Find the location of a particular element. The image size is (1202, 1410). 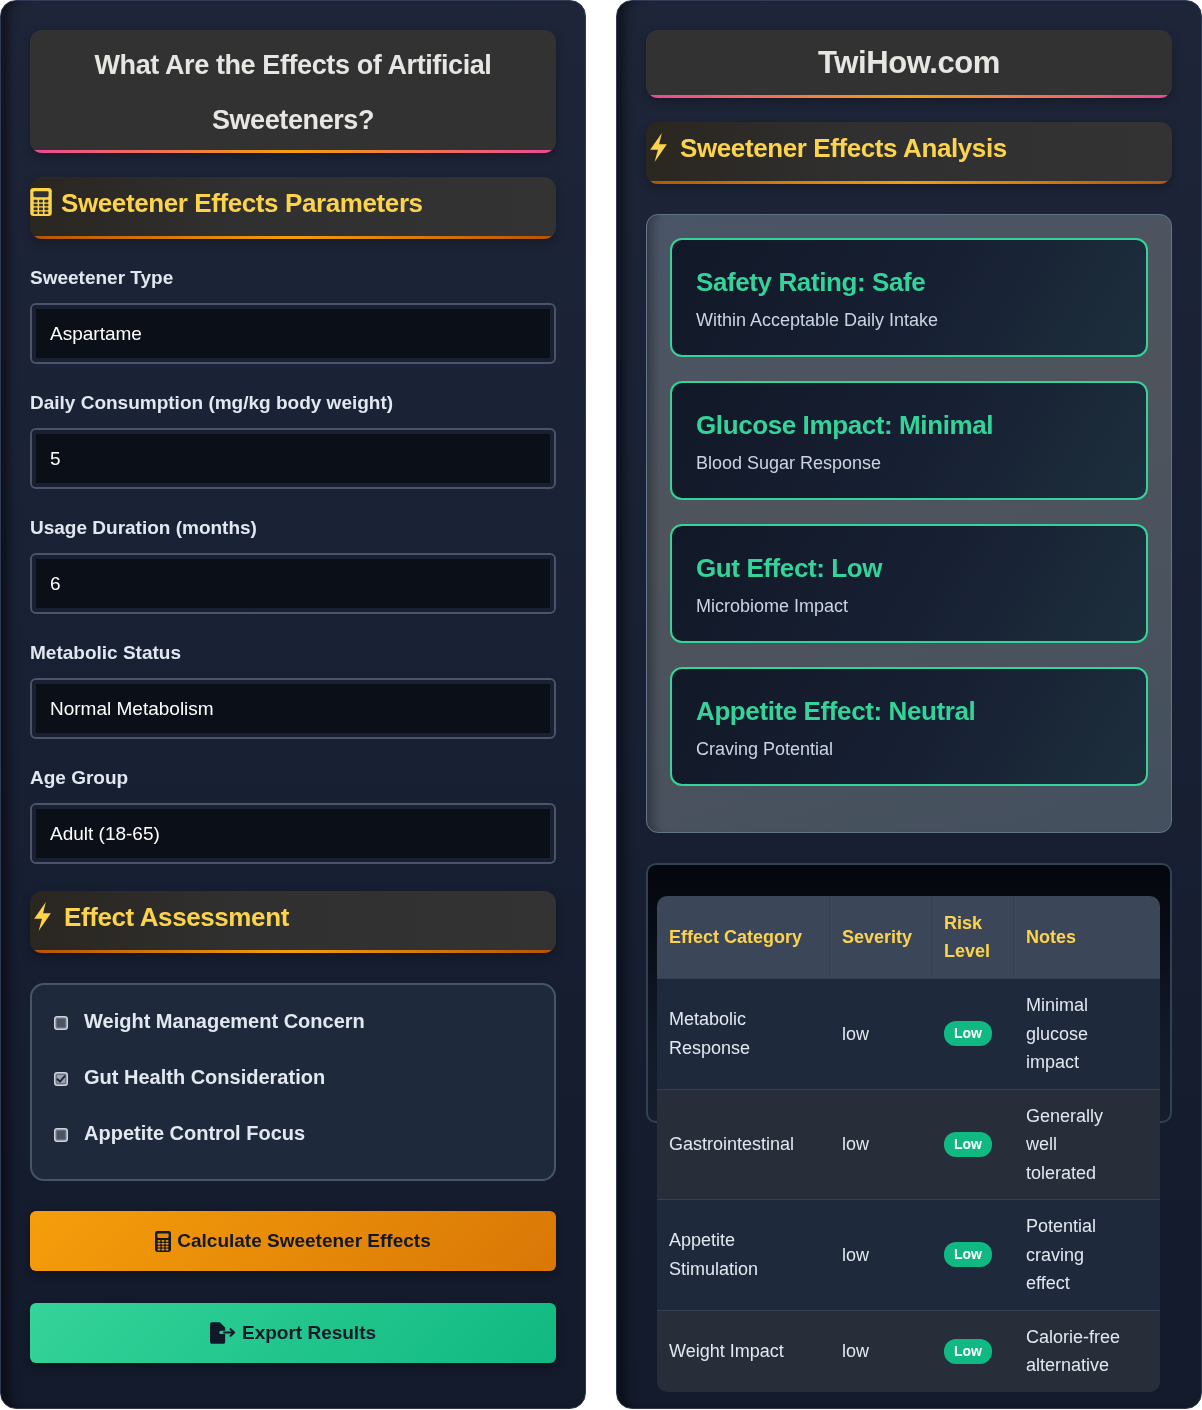

table-cell-text: Calorie-free alternative is located at coordinates (1073, 1351).